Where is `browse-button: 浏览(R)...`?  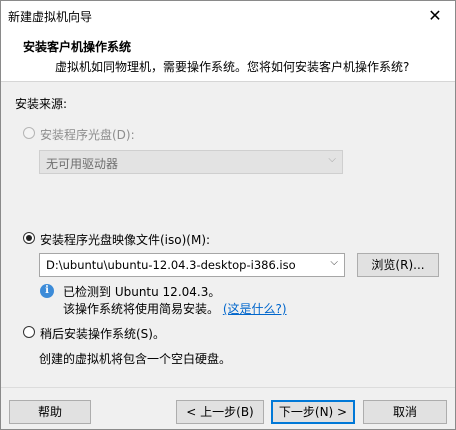
browse-button: 浏览(R)... is located at coordinates (398, 265).